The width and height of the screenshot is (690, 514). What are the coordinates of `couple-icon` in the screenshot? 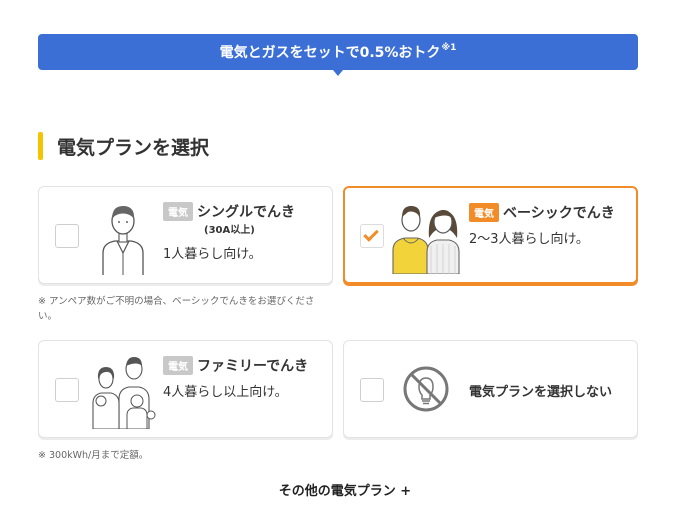 It's located at (426, 240).